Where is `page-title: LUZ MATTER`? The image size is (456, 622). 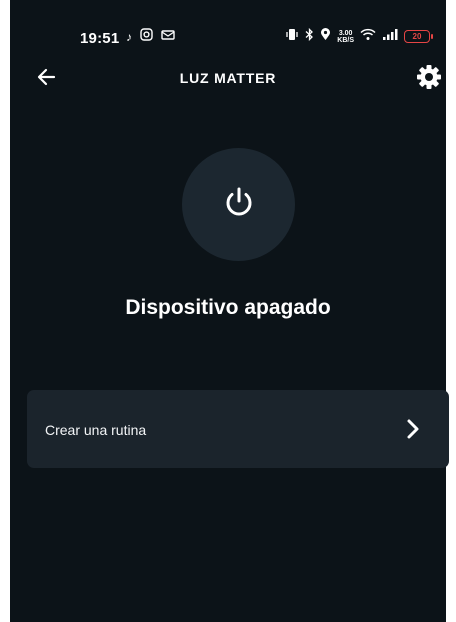
page-title: LUZ MATTER is located at coordinates (228, 78).